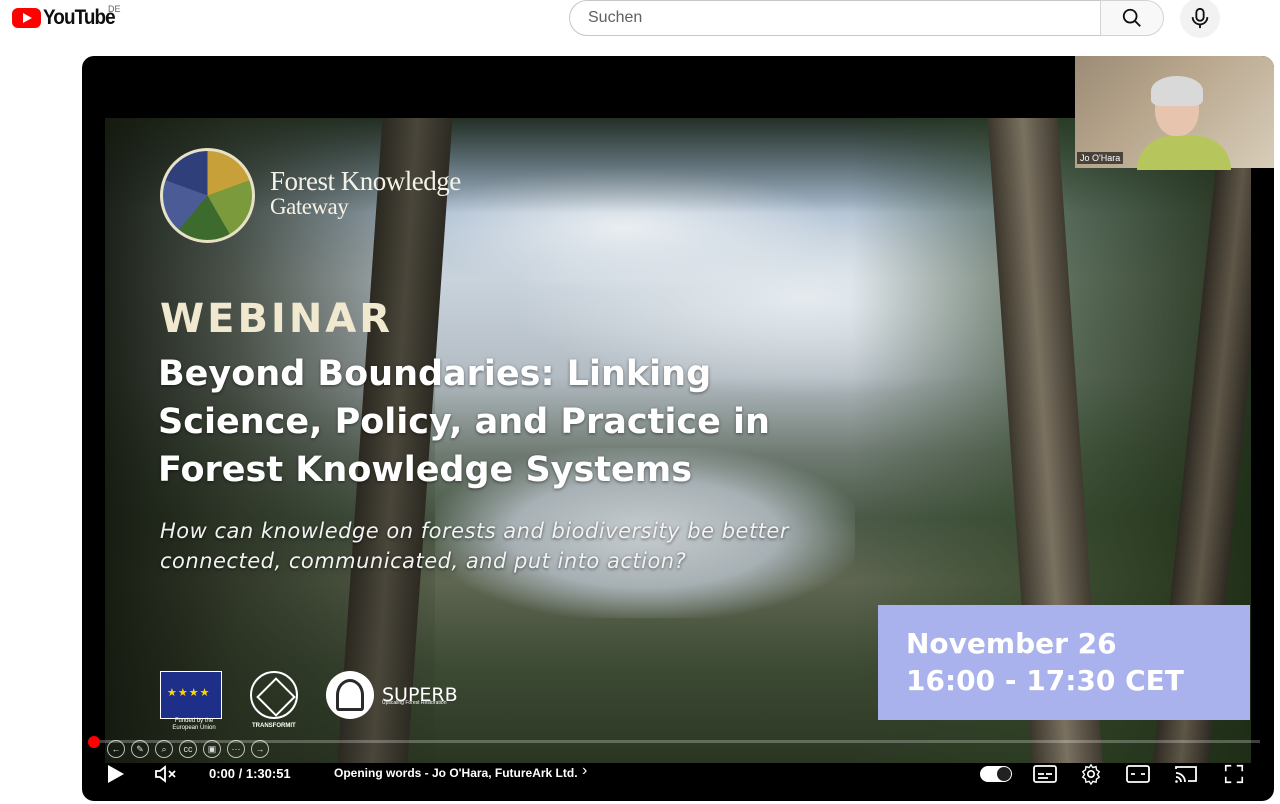  Describe the element at coordinates (191, 701) in the screenshot. I see `eu-flag-logo: Funded by the European Union` at that location.